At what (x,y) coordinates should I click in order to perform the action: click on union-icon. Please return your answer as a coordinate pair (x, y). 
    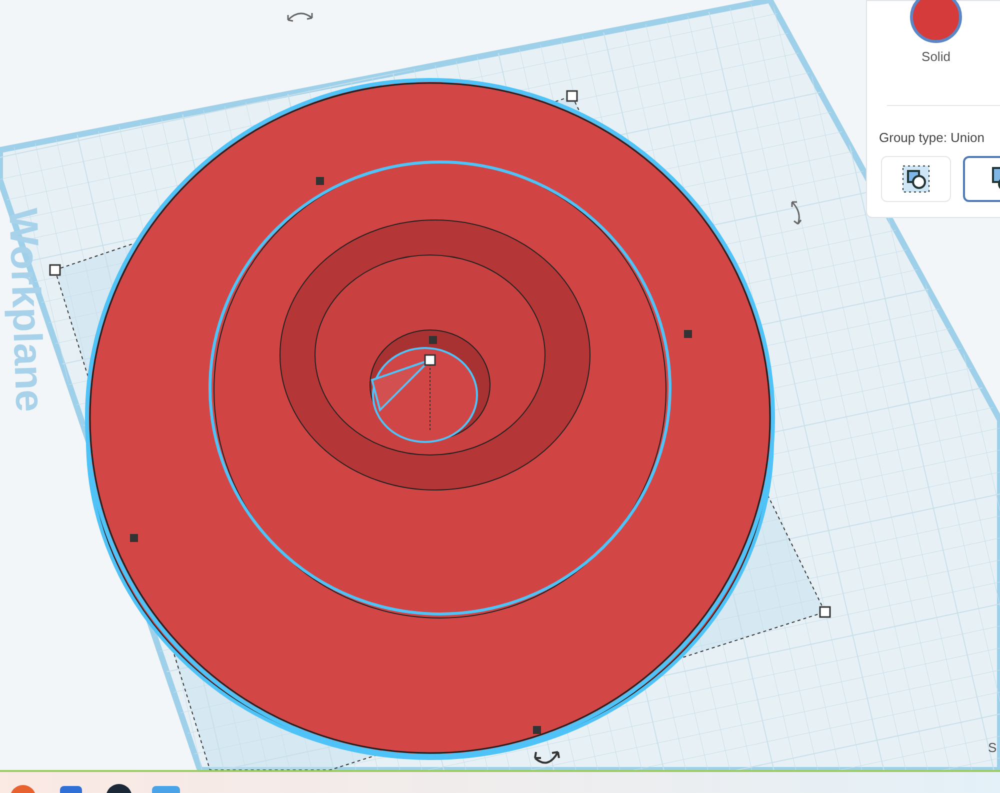
    Looking at the image, I should click on (916, 179).